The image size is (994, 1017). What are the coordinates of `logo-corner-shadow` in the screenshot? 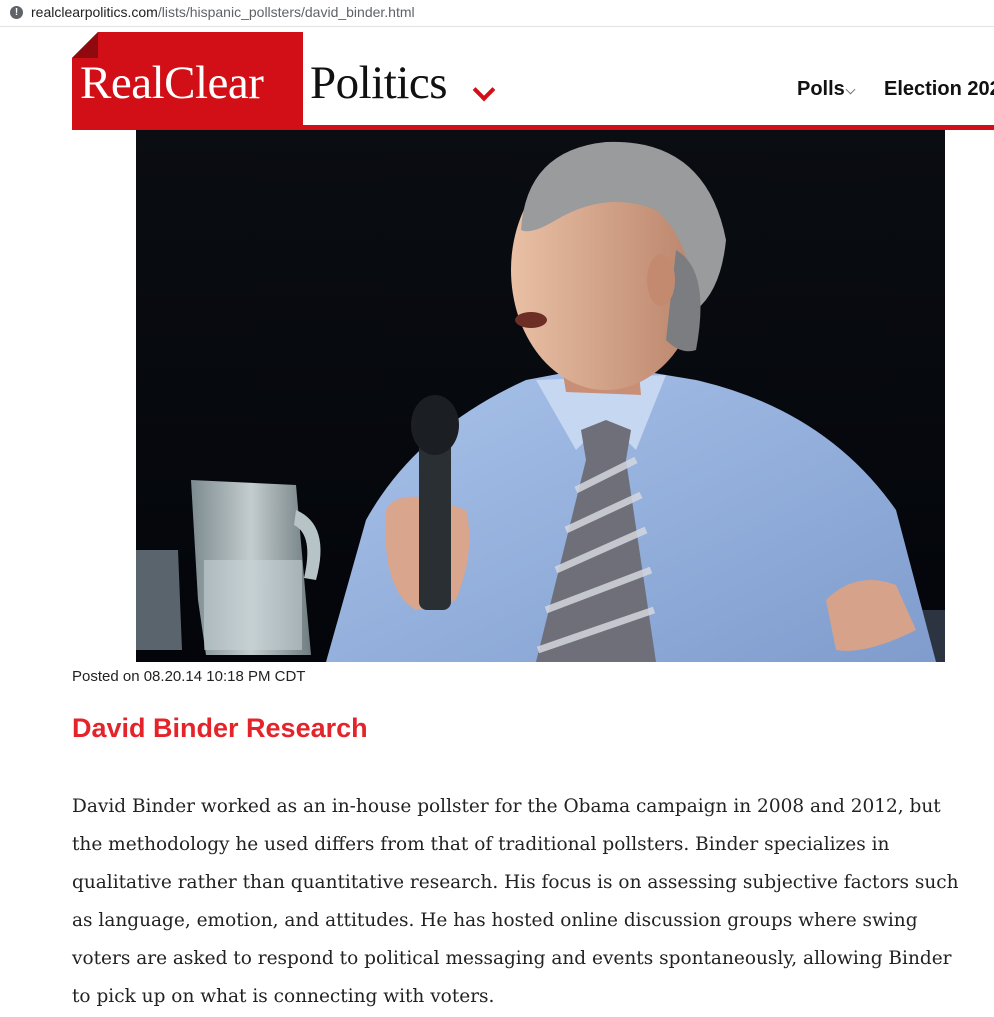 It's located at (85, 45).